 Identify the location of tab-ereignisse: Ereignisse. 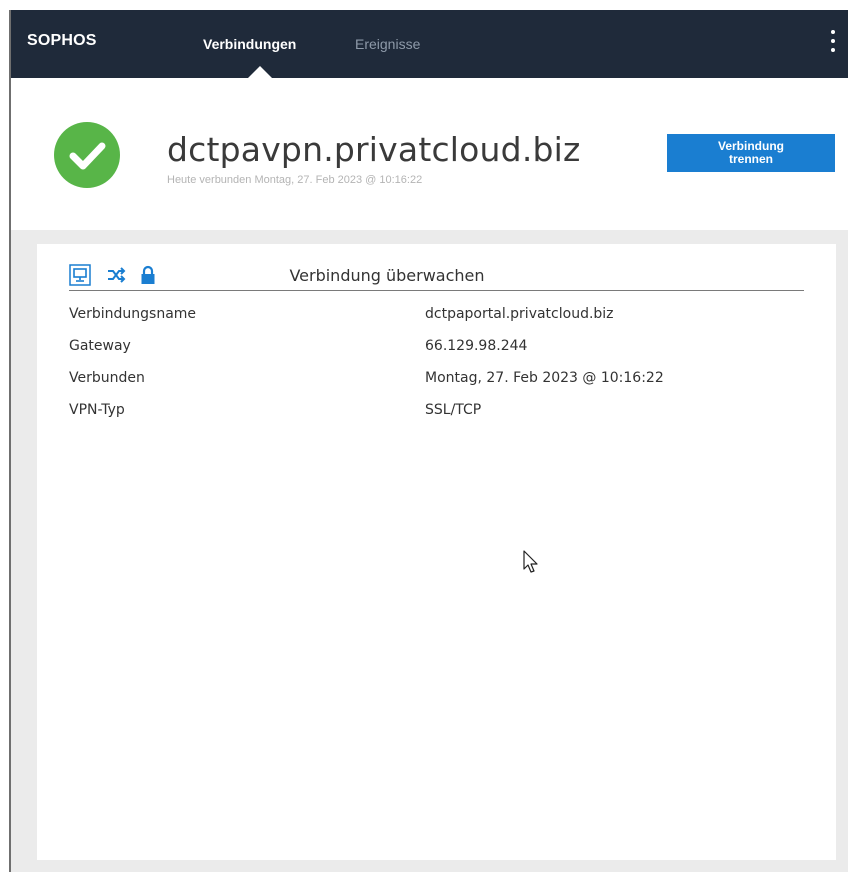
(387, 44).